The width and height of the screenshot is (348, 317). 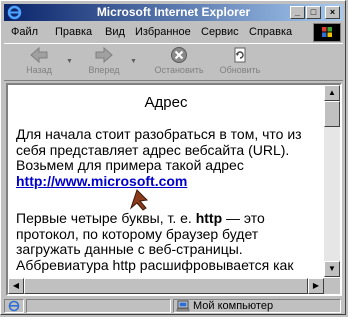 I want to click on security-zone-label: Мой компьютер, so click(x=233, y=306).